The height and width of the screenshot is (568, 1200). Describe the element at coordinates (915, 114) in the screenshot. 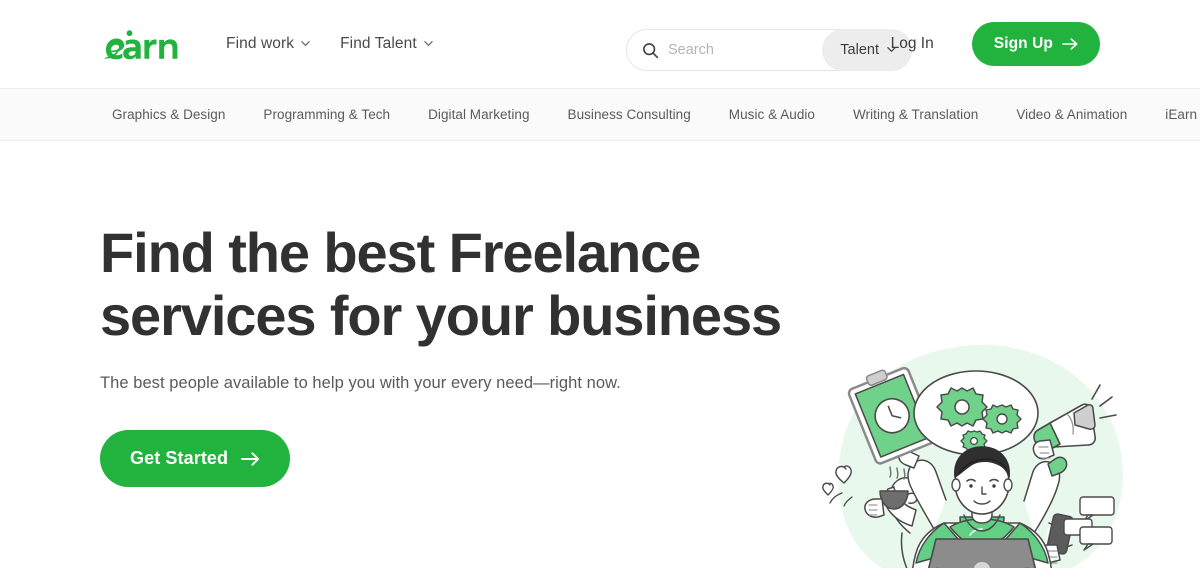

I see `category-link-writing-translation: Writing & Translation` at that location.